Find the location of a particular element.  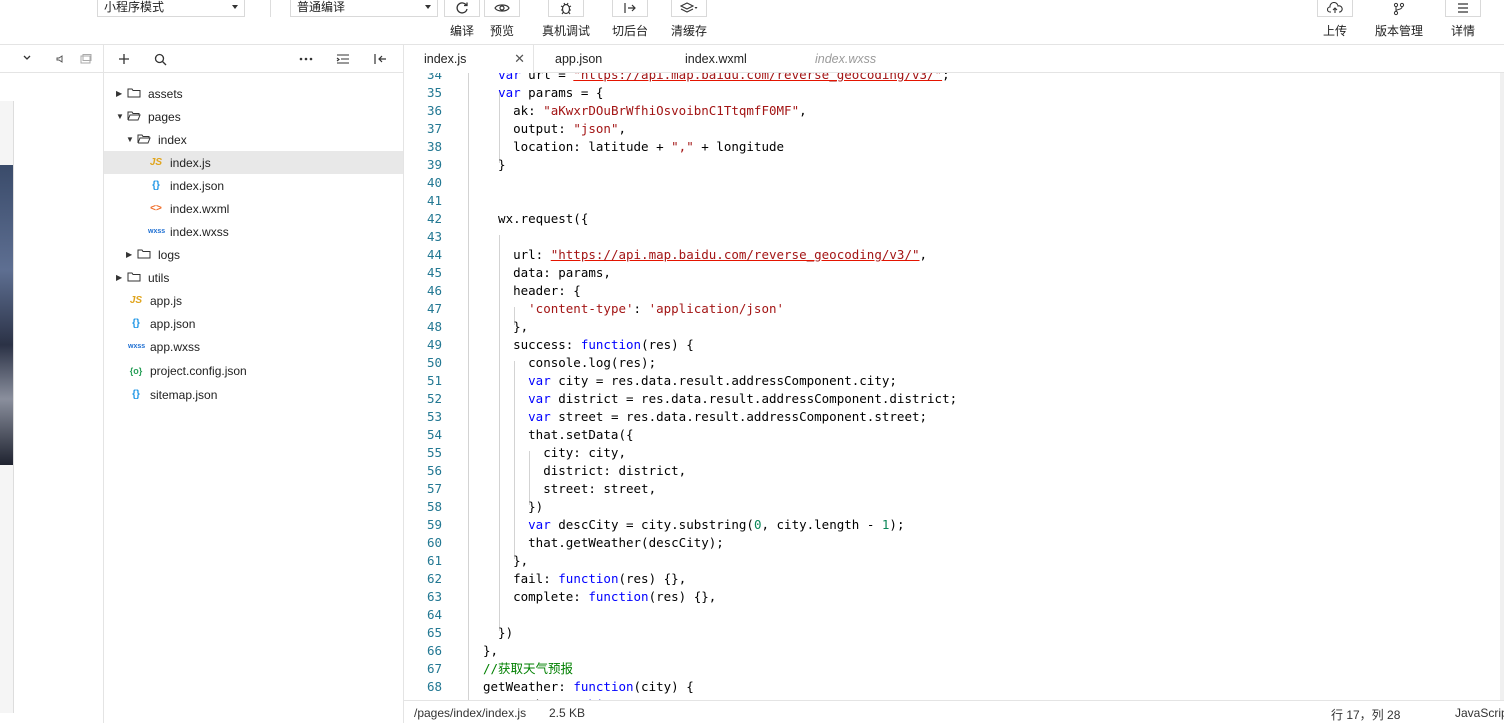

code-line: 54 that.setData({ is located at coordinates (954, 435).